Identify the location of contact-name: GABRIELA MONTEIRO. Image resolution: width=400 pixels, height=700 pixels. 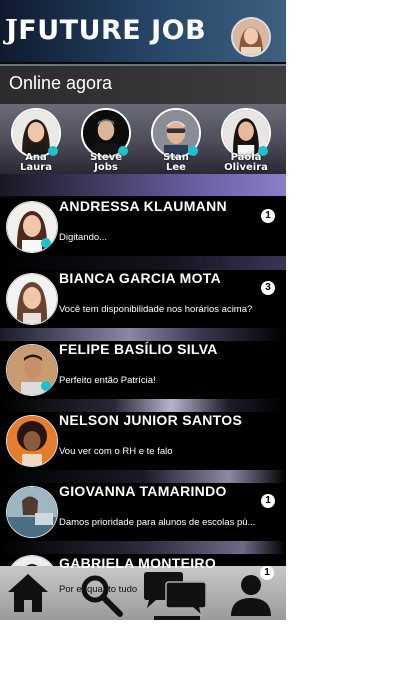
(138, 563).